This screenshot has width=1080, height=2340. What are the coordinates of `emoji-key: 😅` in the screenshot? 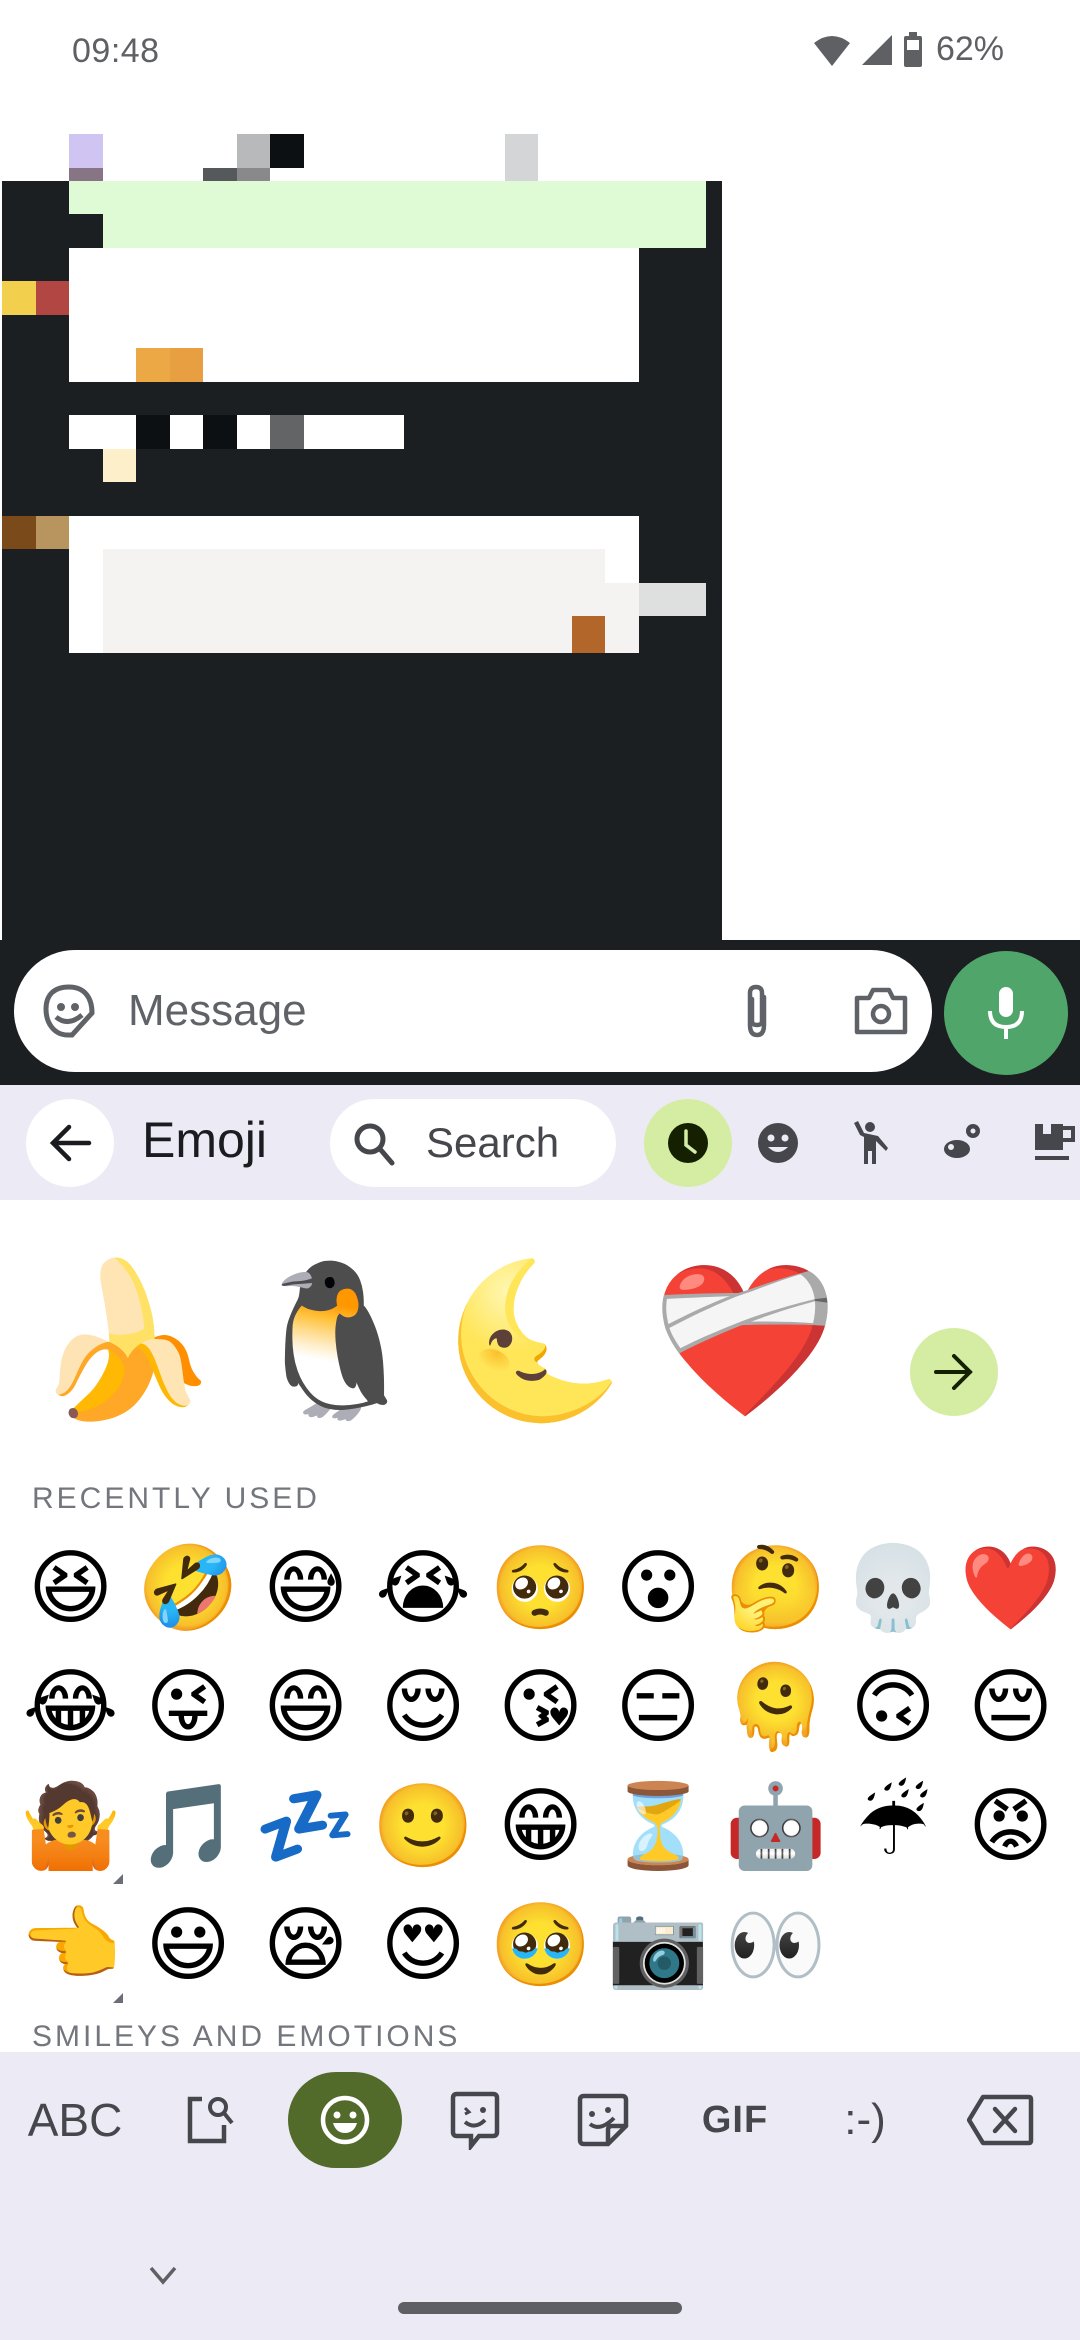 It's located at (305, 1589).